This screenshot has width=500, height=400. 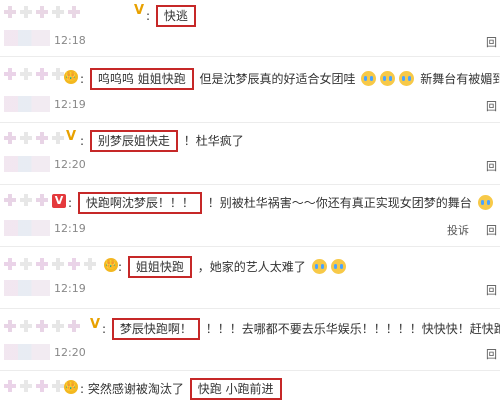 I want to click on comment-item: V : 快逃 12:18 回, so click(x=250, y=28).